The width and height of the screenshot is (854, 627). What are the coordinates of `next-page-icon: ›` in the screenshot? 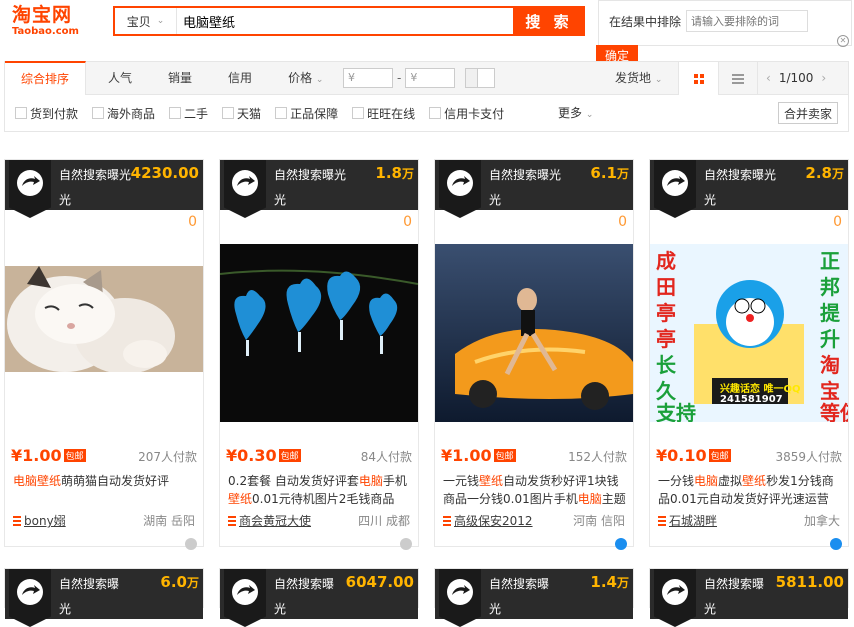 It's located at (823, 78).